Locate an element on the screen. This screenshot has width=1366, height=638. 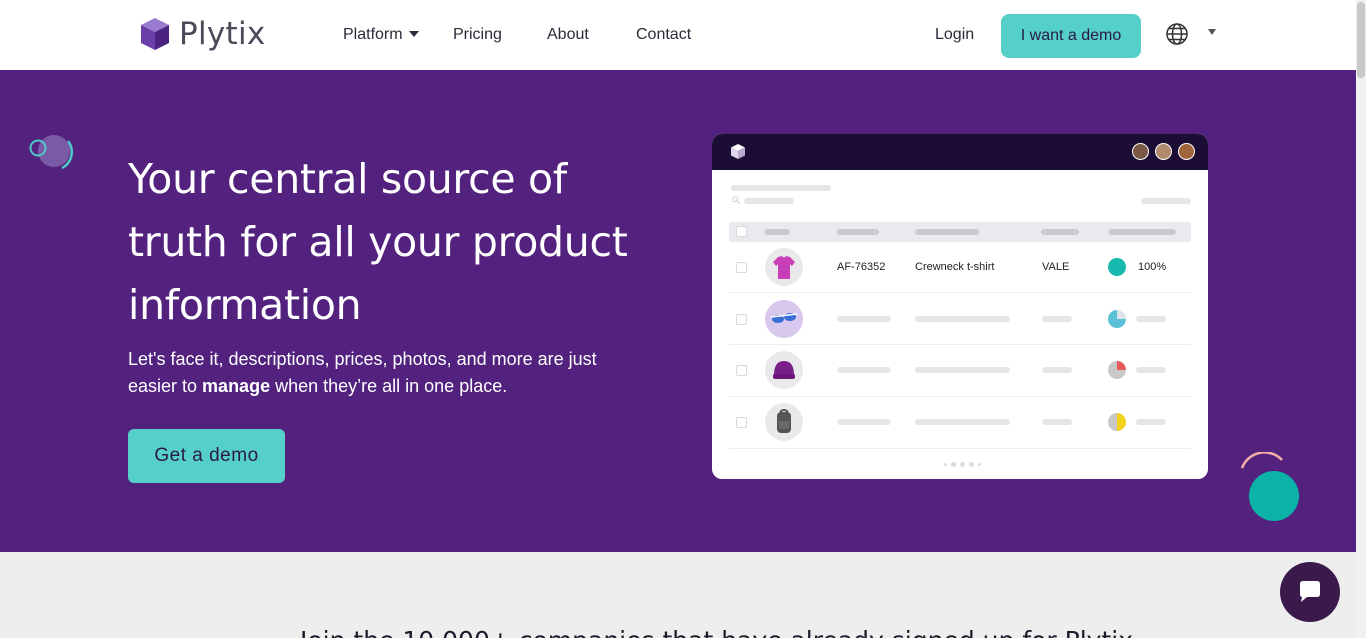
tshirt-icon is located at coordinates (784, 267).